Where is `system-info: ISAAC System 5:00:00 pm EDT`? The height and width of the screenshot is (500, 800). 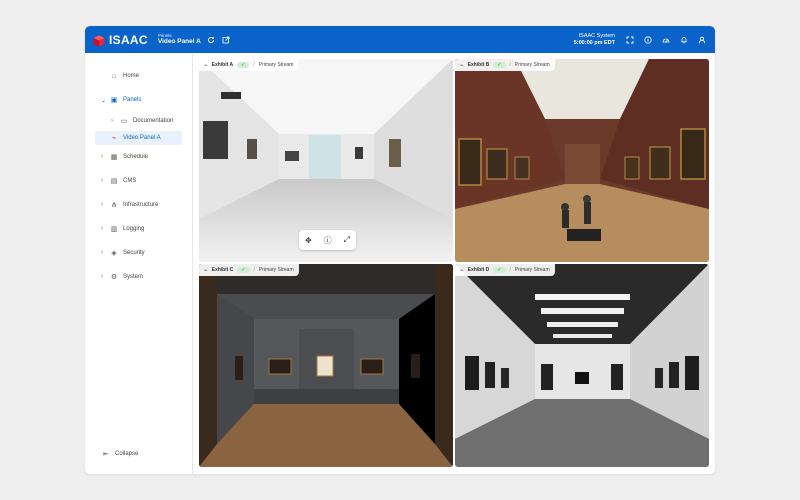 system-info: ISAAC System 5:00:00 pm EDT is located at coordinates (594, 39).